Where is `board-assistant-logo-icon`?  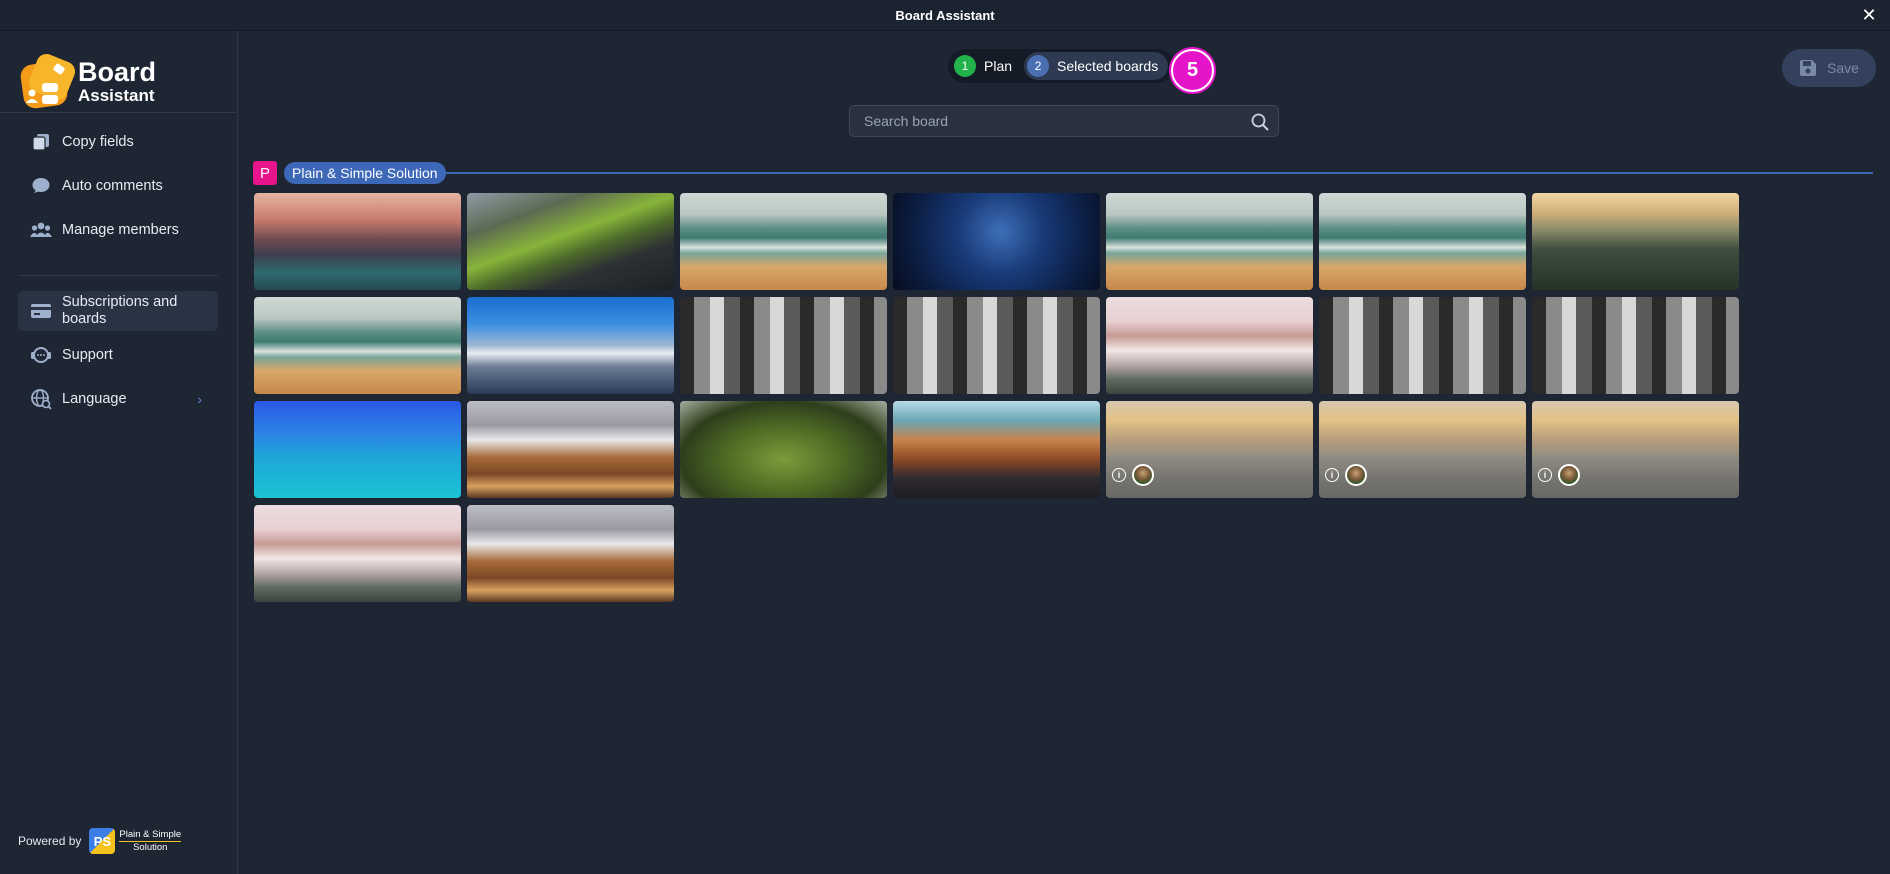 board-assistant-logo-icon is located at coordinates (47, 81).